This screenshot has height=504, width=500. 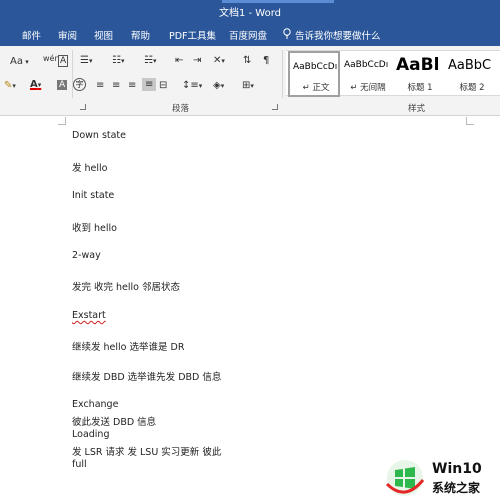 I want to click on style-heading-2: AaBbC 标题 2, so click(x=472, y=74).